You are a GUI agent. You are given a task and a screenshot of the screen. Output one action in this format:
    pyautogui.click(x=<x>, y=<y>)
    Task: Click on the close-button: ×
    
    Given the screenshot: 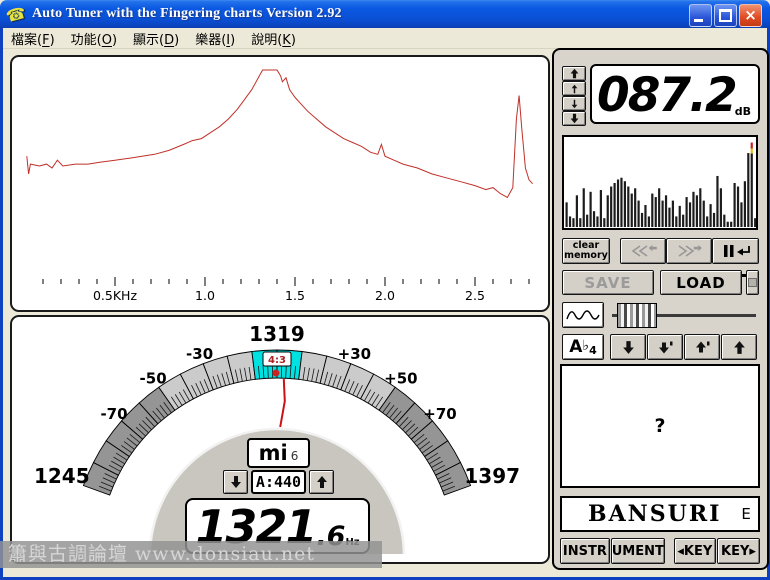 What is the action you would take?
    pyautogui.click(x=750, y=15)
    